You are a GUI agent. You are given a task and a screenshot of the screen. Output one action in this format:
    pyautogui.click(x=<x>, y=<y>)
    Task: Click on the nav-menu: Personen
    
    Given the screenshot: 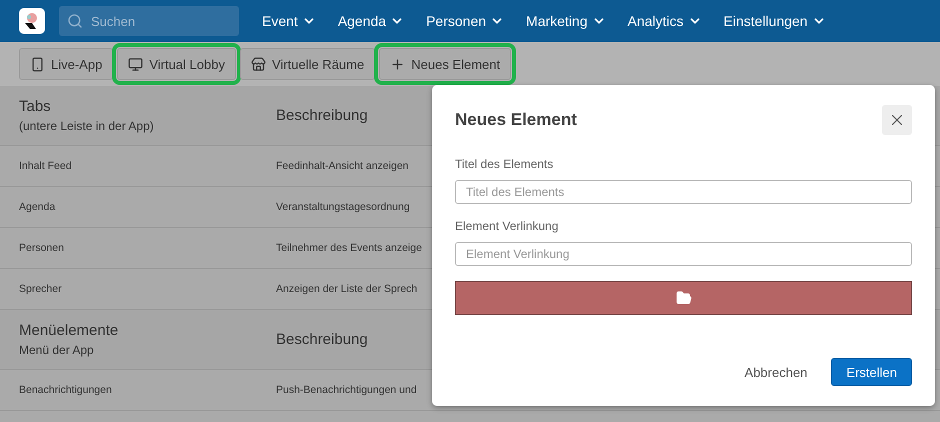 What is the action you would take?
    pyautogui.click(x=465, y=21)
    